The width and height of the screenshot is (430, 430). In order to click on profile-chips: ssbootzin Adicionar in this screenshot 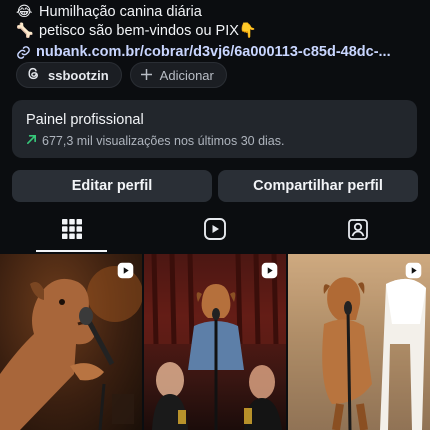, I will do `click(121, 75)`.